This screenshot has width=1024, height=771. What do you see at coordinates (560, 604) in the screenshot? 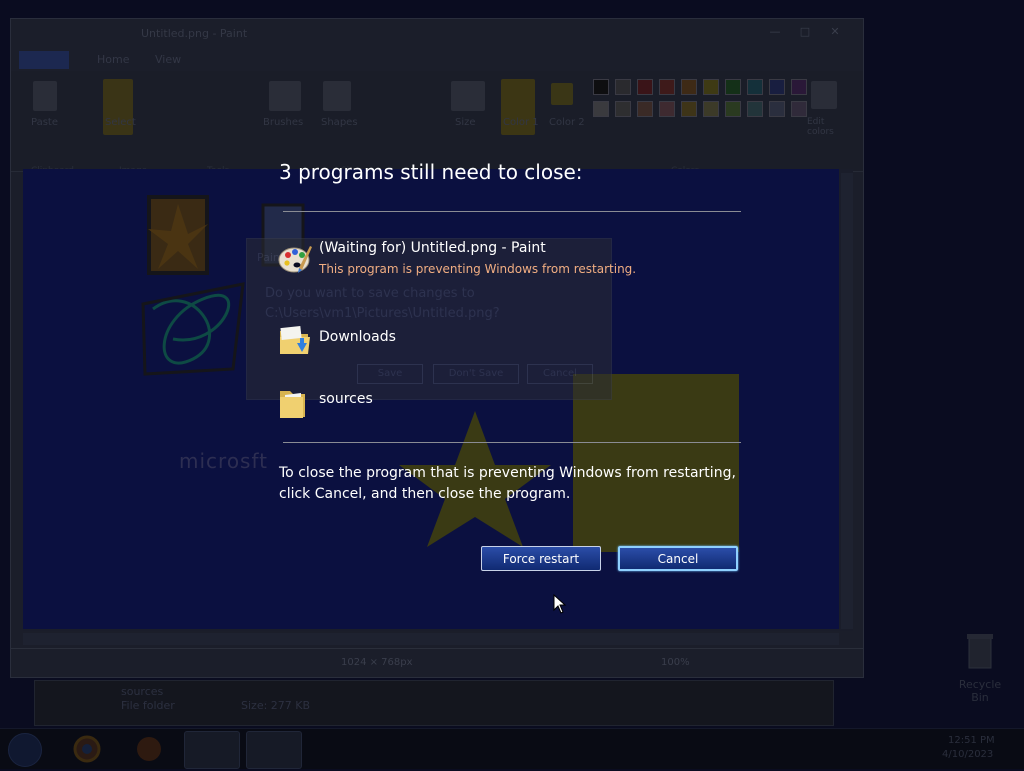
I see `mouse-cursor-icon` at bounding box center [560, 604].